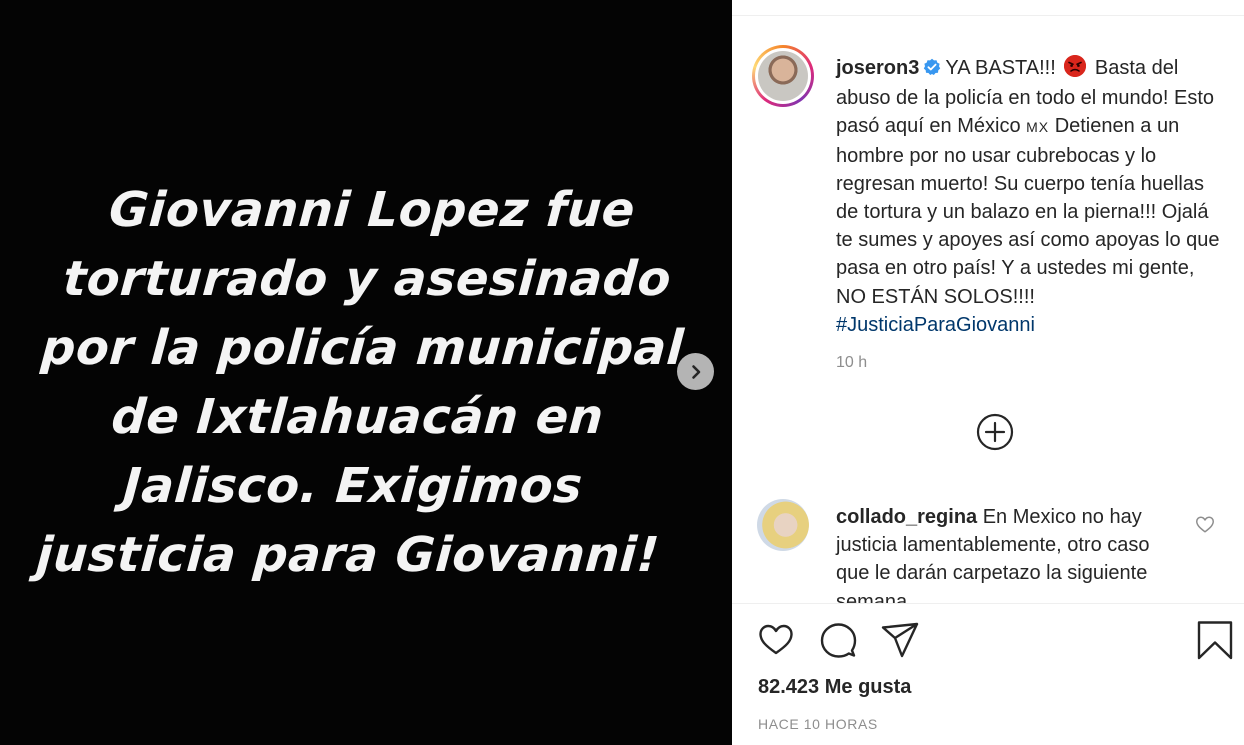  What do you see at coordinates (372, 210) in the screenshot?
I see `story-line: Giovanni Lopez fue` at bounding box center [372, 210].